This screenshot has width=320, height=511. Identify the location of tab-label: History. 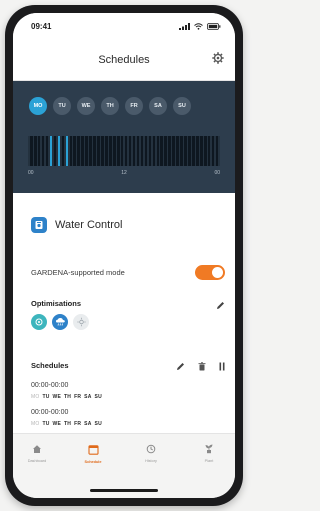
(151, 461).